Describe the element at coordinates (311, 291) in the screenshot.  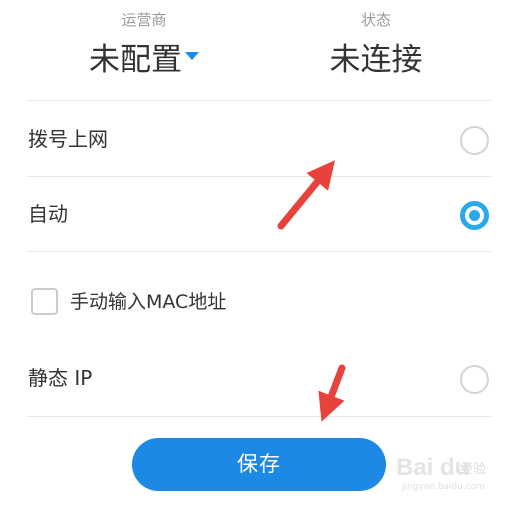
I see `annotation-arrows` at that location.